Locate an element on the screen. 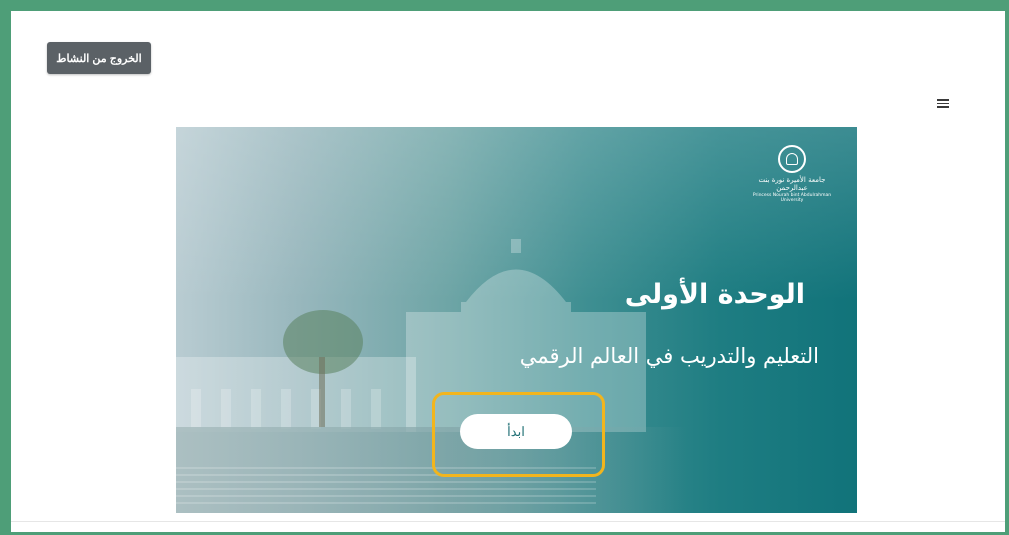 This screenshot has height=535, width=1009. start-button: ابدأ is located at coordinates (516, 431).